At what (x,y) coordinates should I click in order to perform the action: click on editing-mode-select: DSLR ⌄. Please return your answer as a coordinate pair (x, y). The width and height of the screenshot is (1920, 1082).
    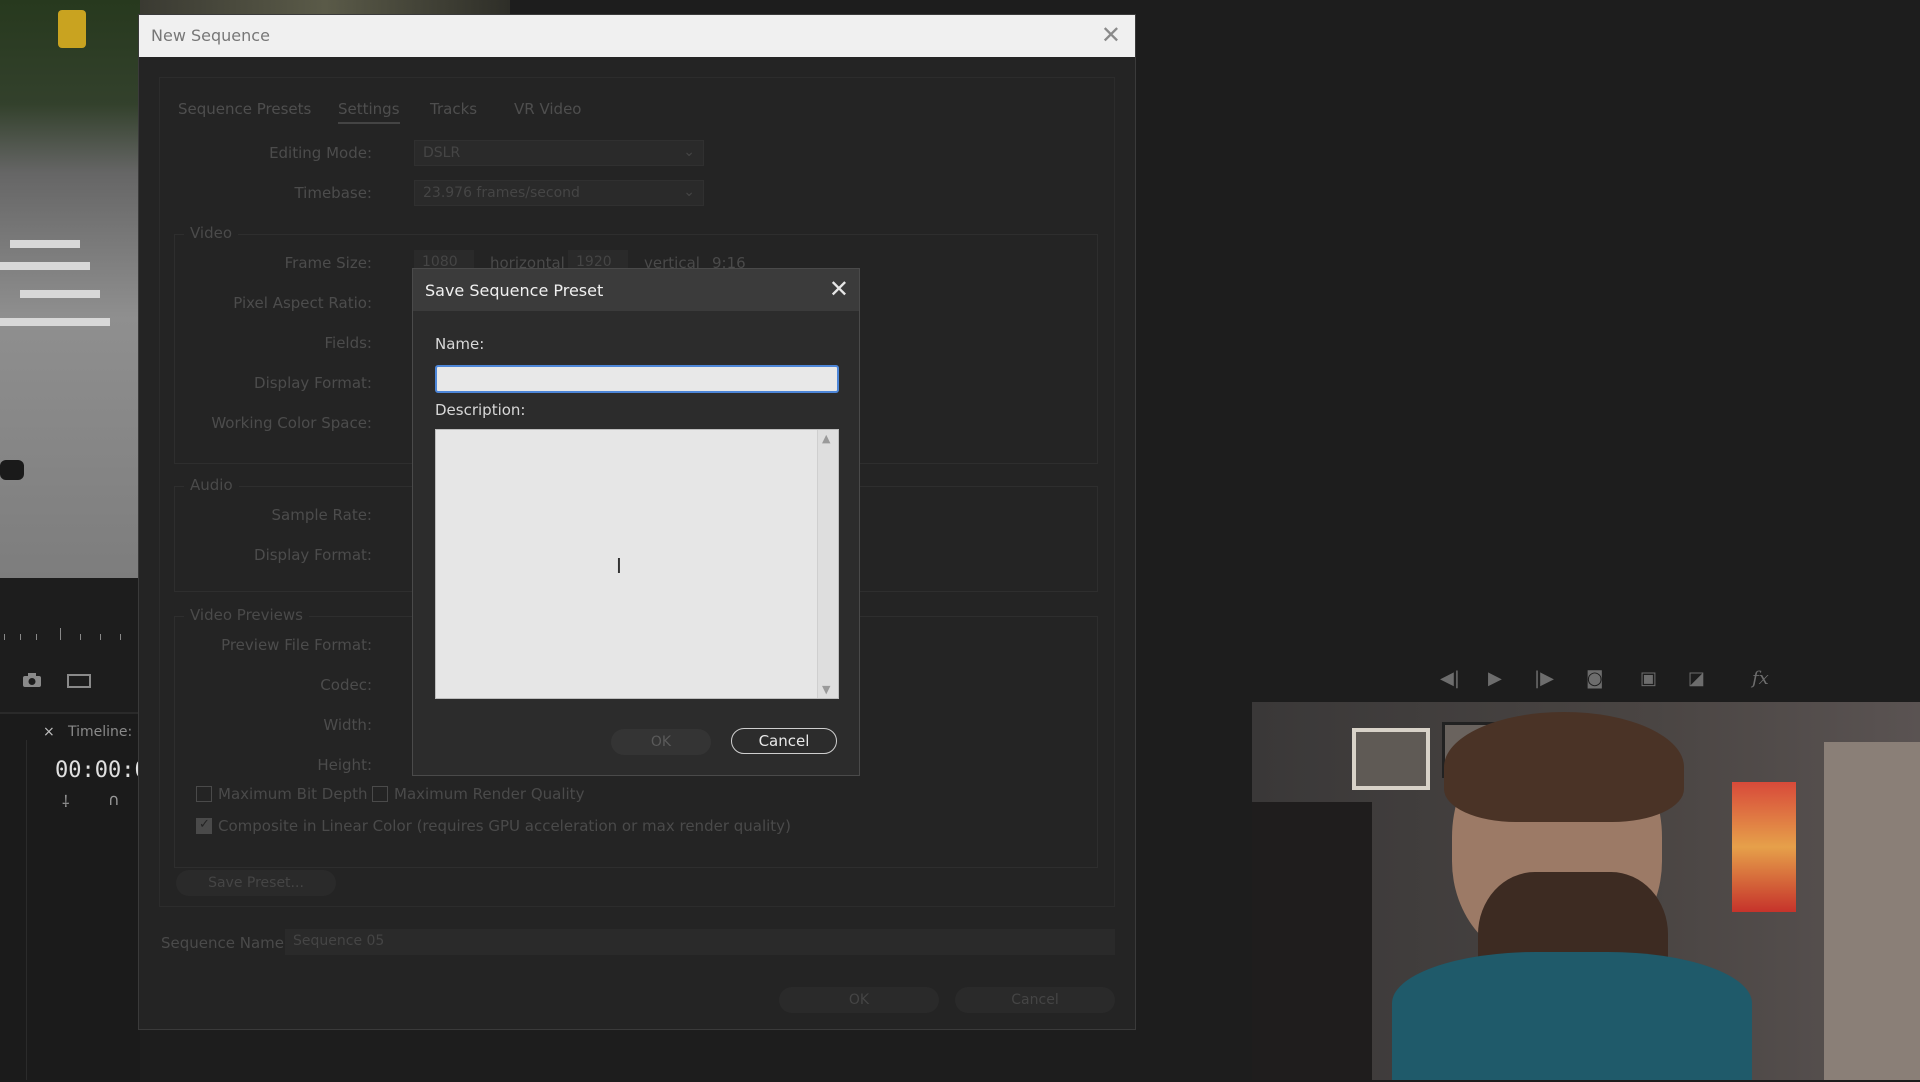
    Looking at the image, I should click on (559, 153).